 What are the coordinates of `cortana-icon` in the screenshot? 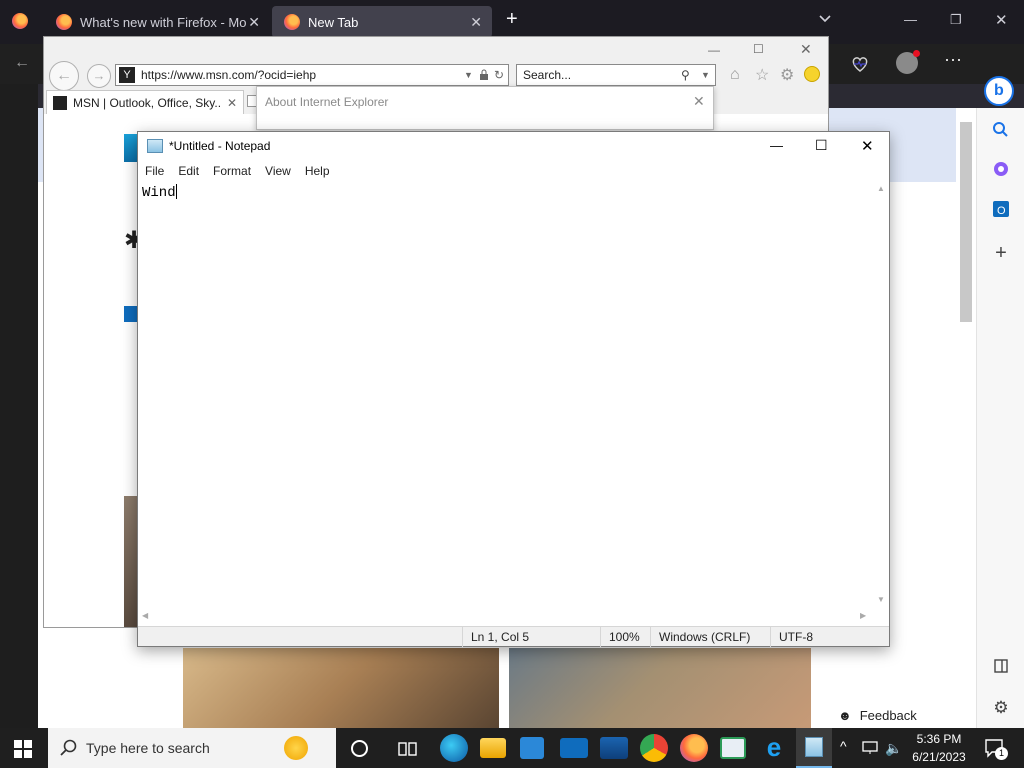 It's located at (359, 748).